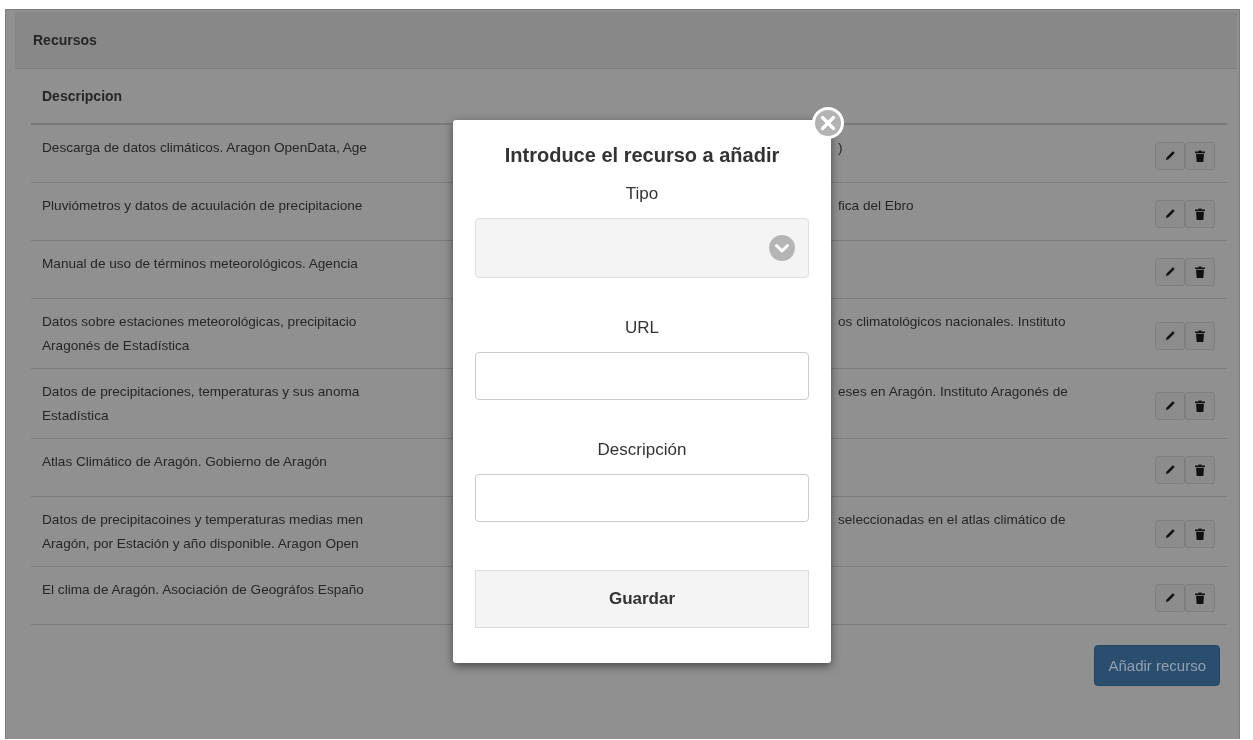 The height and width of the screenshot is (740, 1253). I want to click on description-text: Pluviómetros y datos de acuulación de precipitacione, so click(203, 206).